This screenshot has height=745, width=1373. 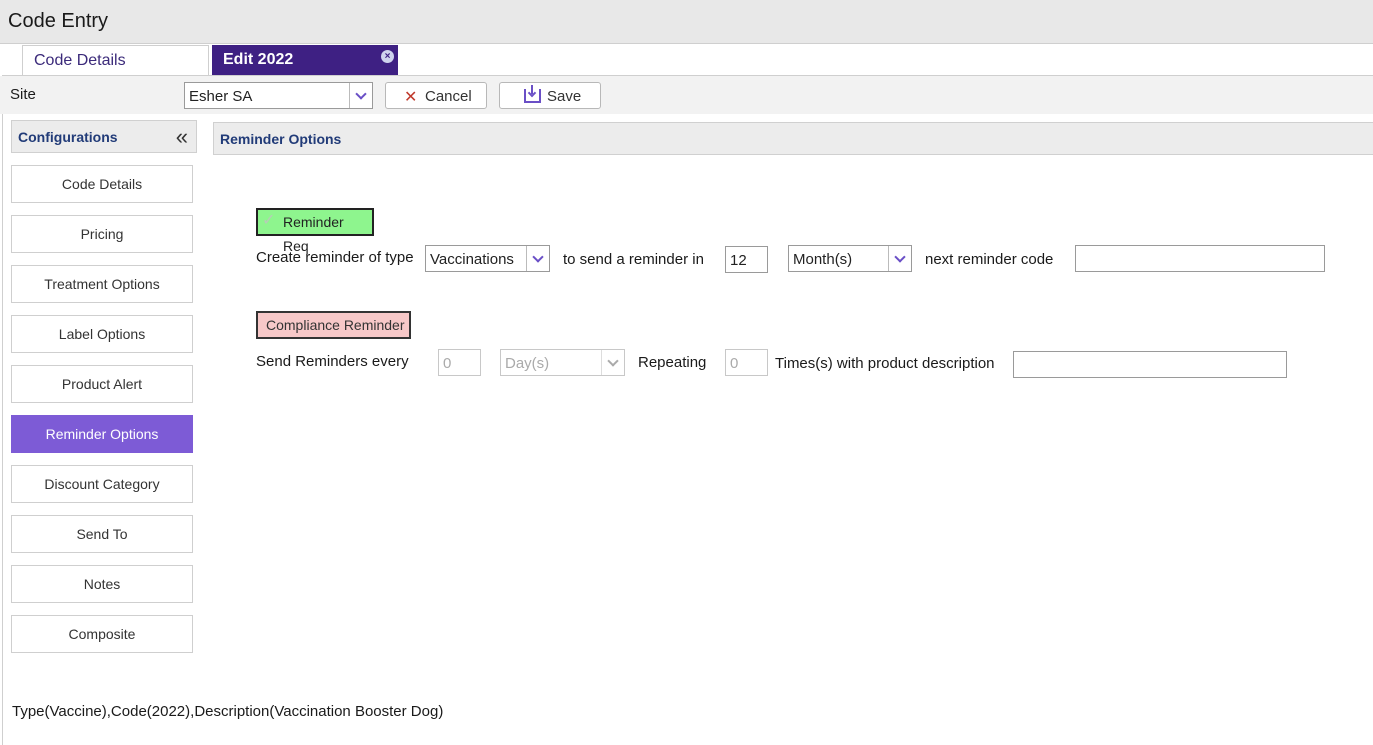 What do you see at coordinates (305, 60) in the screenshot?
I see `tab-edit-2022: Edit 2022 ×` at bounding box center [305, 60].